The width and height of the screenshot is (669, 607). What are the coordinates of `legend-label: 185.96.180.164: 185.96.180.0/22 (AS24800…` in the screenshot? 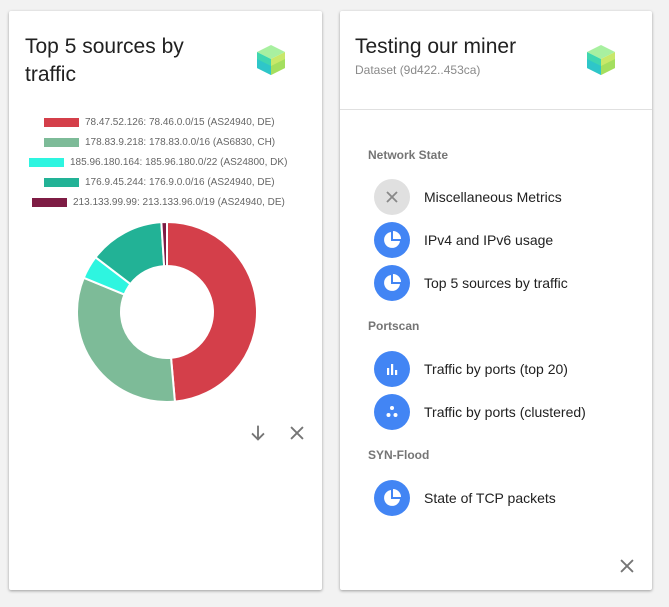 It's located at (179, 162).